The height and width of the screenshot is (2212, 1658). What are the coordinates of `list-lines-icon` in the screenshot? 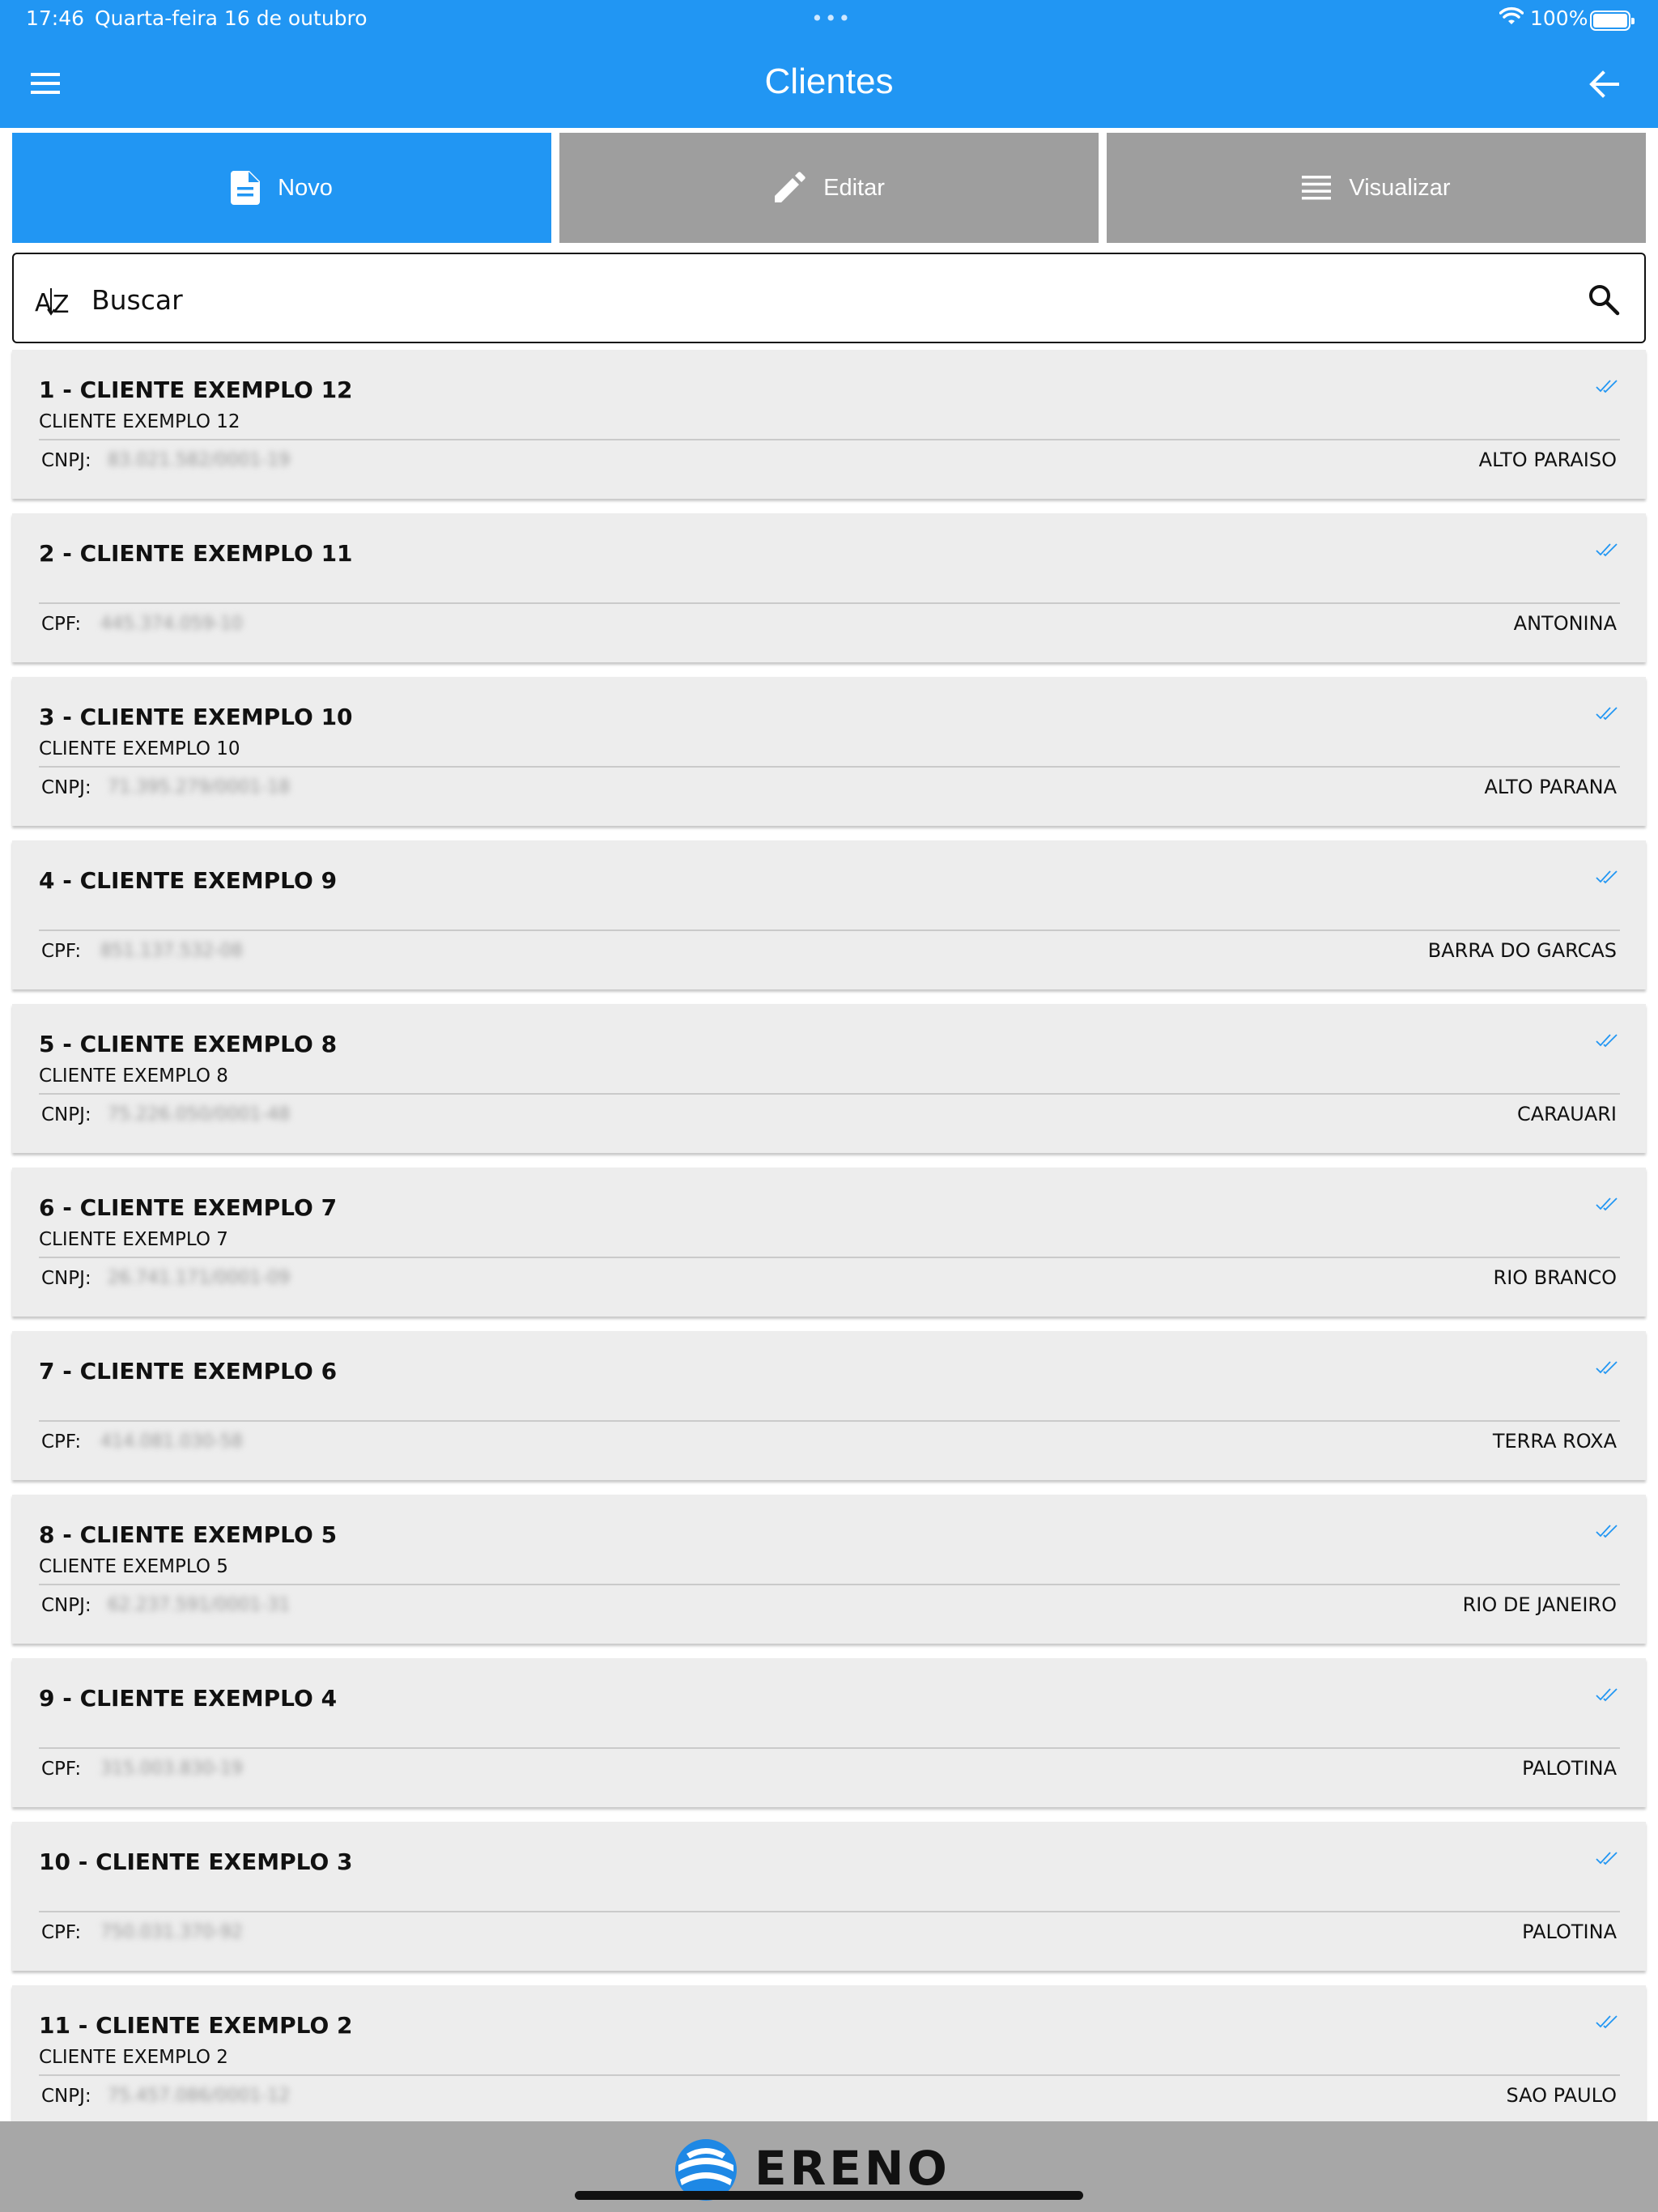 It's located at (1317, 188).